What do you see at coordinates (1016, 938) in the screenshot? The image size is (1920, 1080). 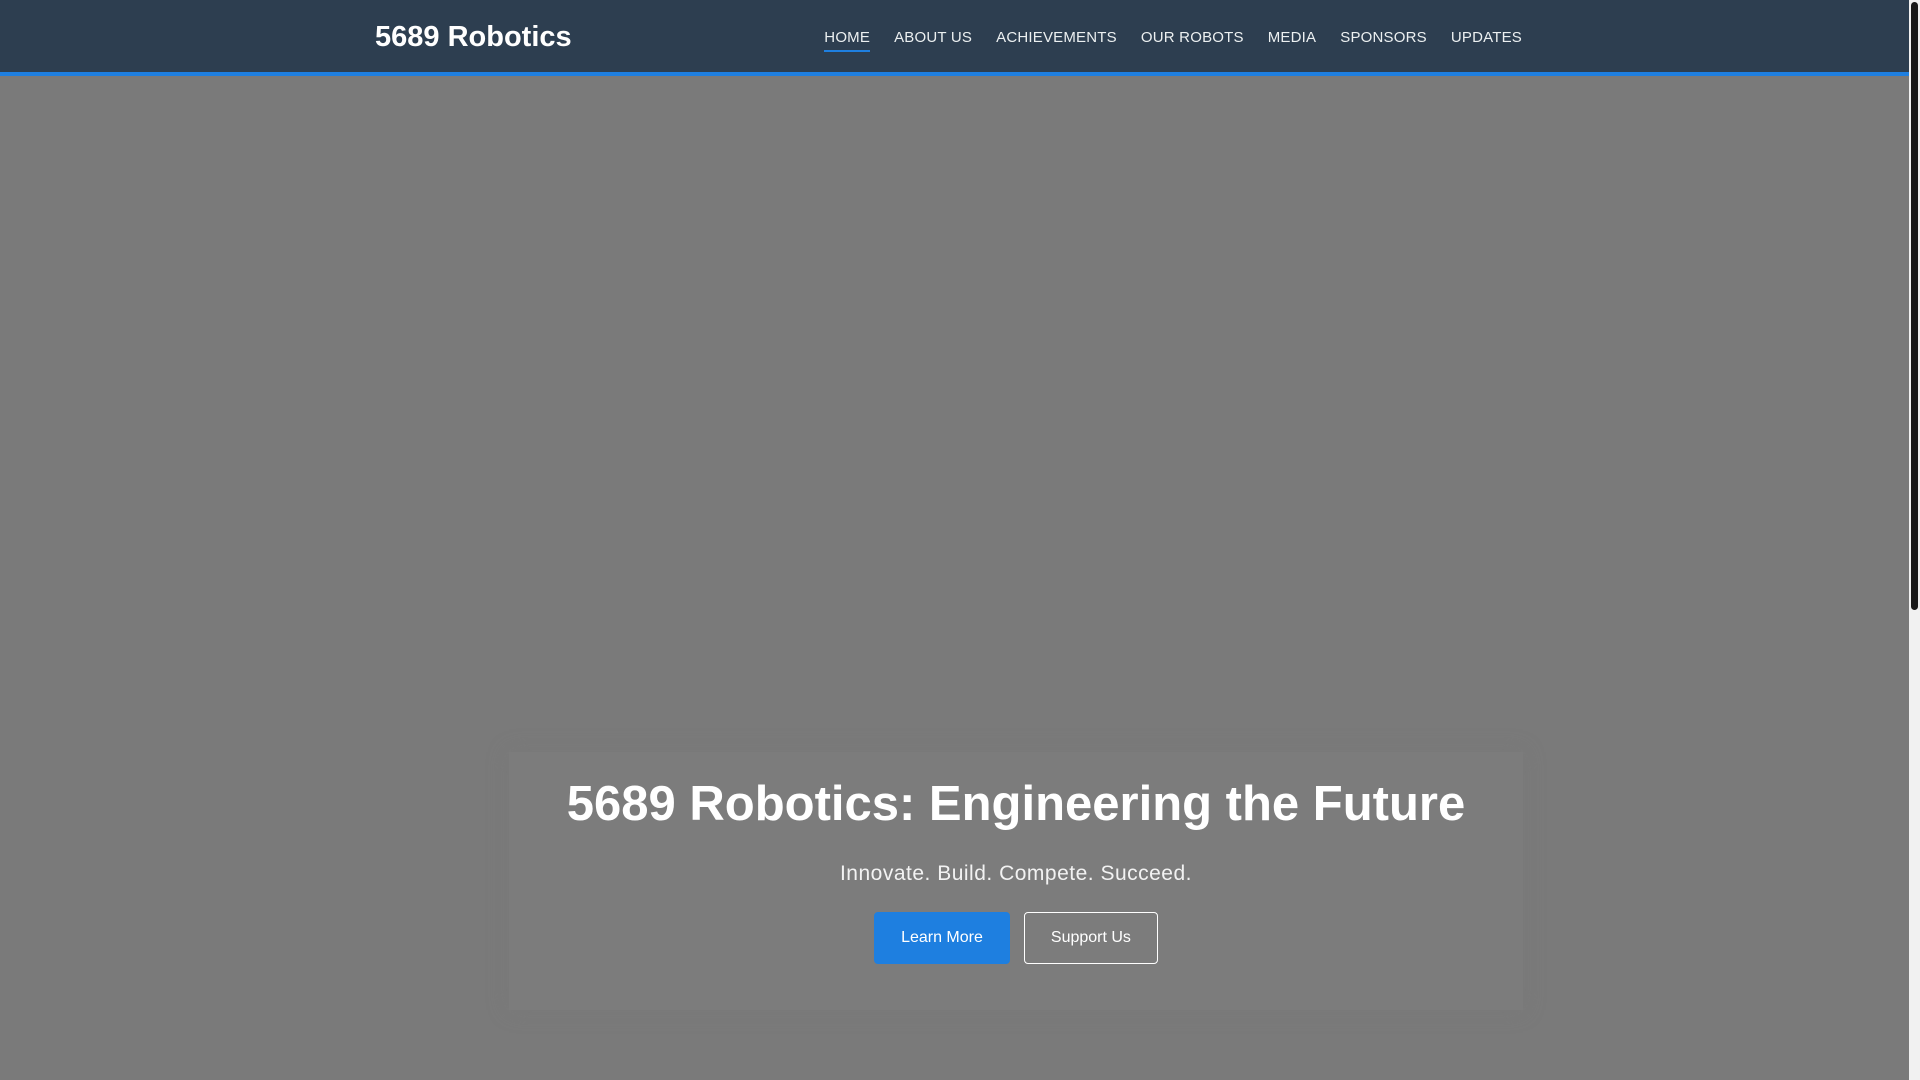 I see `hero-buttons: Learn More Support Us` at bounding box center [1016, 938].